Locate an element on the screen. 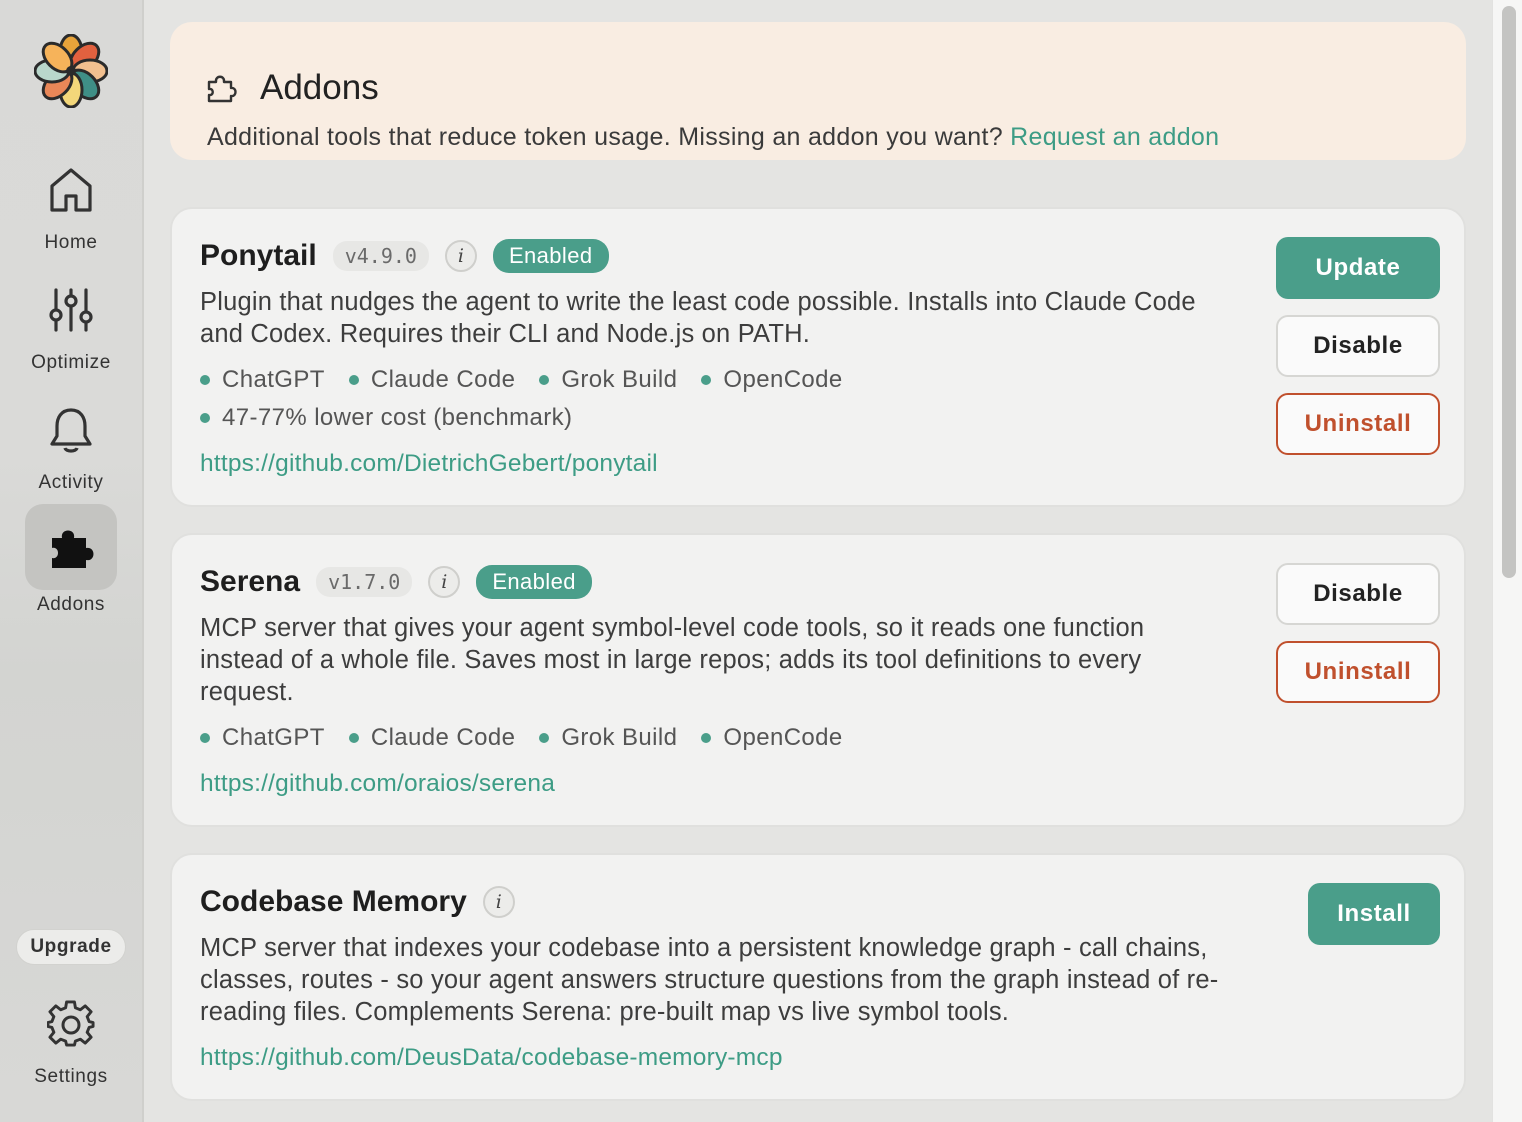 Image resolution: width=1522 pixels, height=1122 pixels. nav-home-label: Home is located at coordinates (71, 242).